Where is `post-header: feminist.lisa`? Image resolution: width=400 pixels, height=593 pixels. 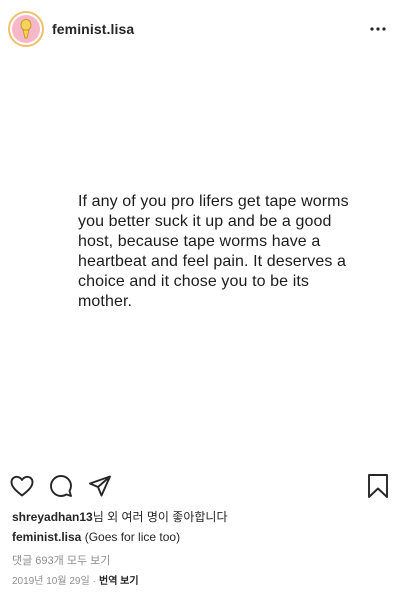
post-header: feminist.lisa is located at coordinates (200, 30).